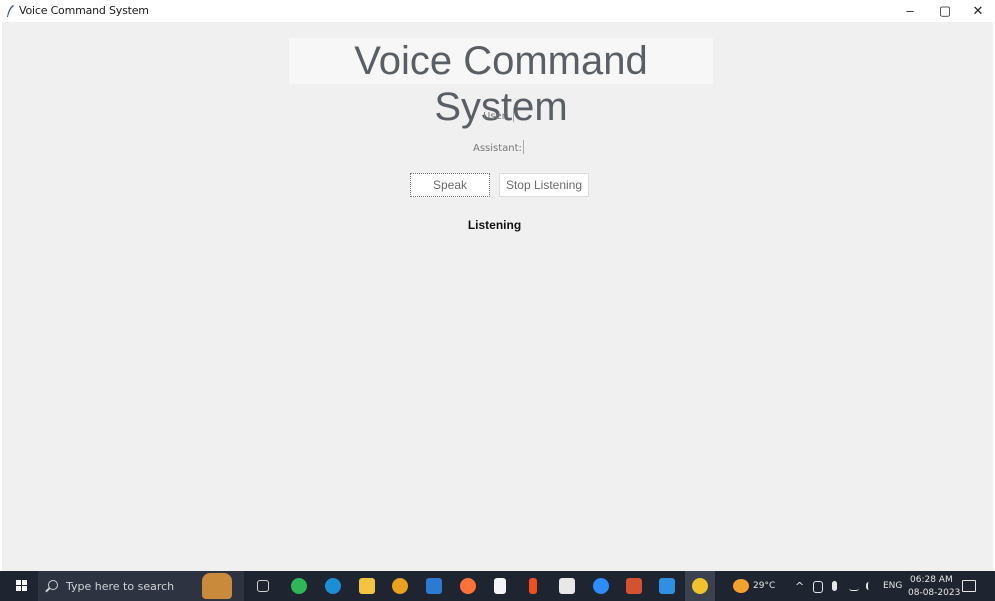  Describe the element at coordinates (872, 586) in the screenshot. I see `speaker-icon` at that location.